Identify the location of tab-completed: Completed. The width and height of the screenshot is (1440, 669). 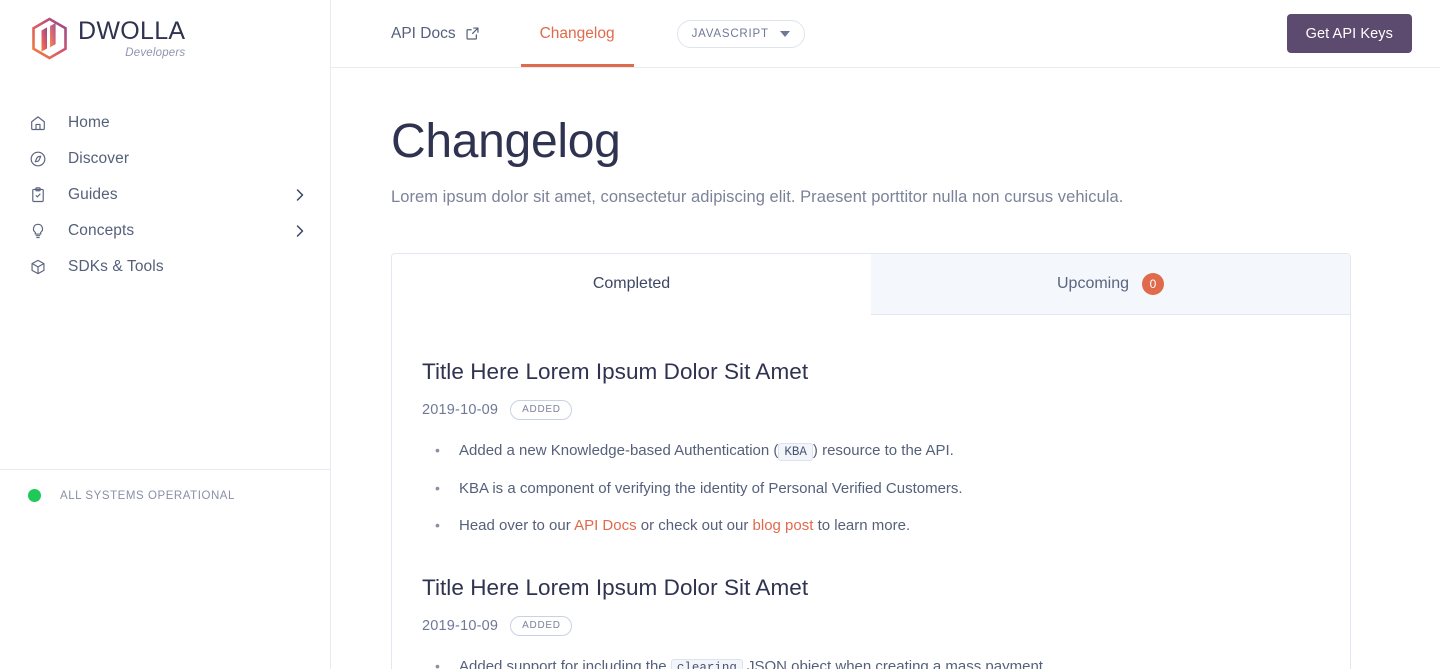
(631, 284).